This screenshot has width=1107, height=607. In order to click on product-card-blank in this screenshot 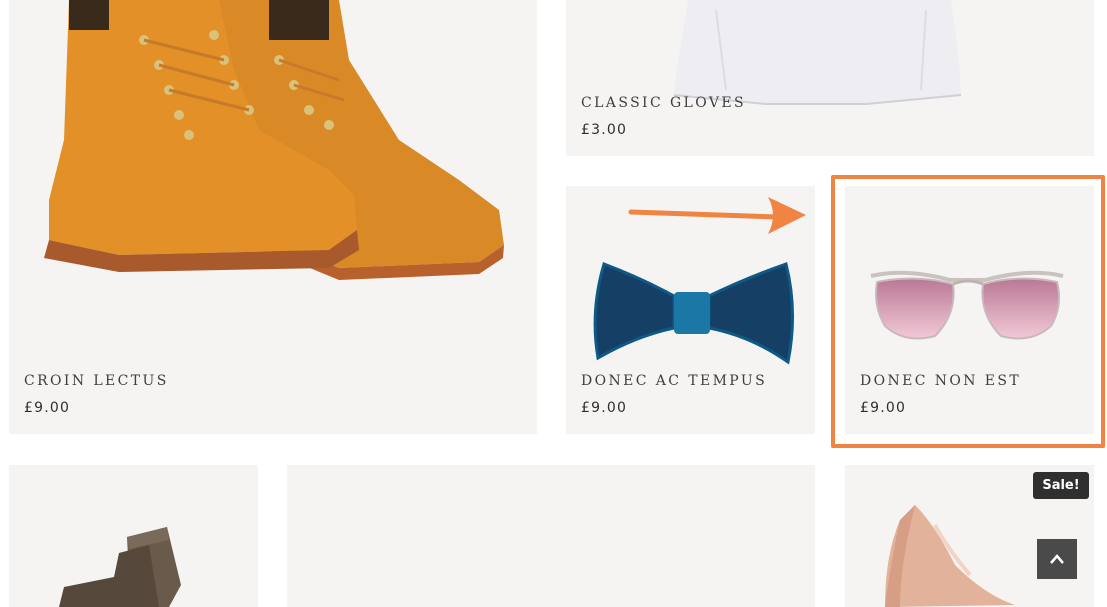, I will do `click(551, 536)`.